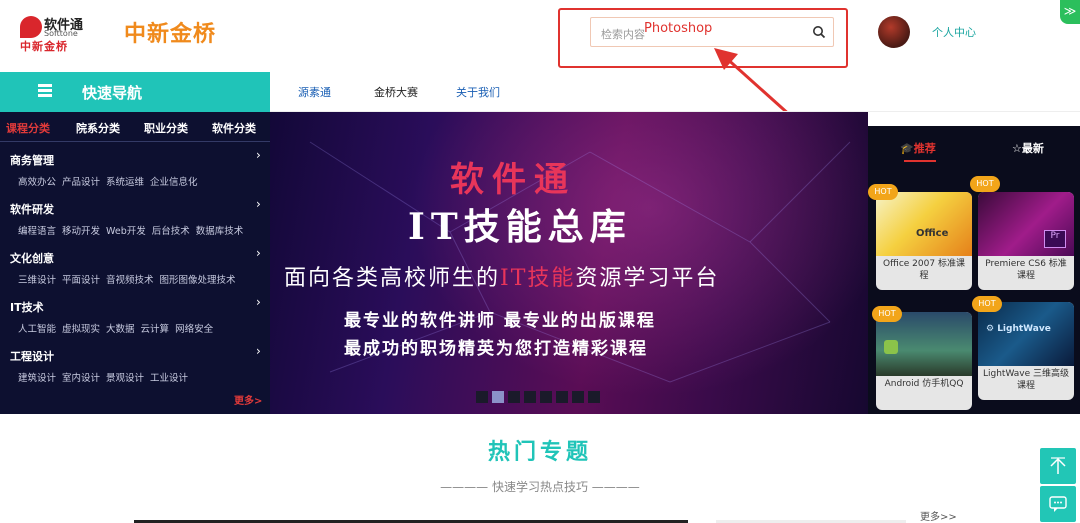 This screenshot has height=523, width=1080. What do you see at coordinates (32, 258) in the screenshot?
I see `category-group-title: 文化创意` at bounding box center [32, 258].